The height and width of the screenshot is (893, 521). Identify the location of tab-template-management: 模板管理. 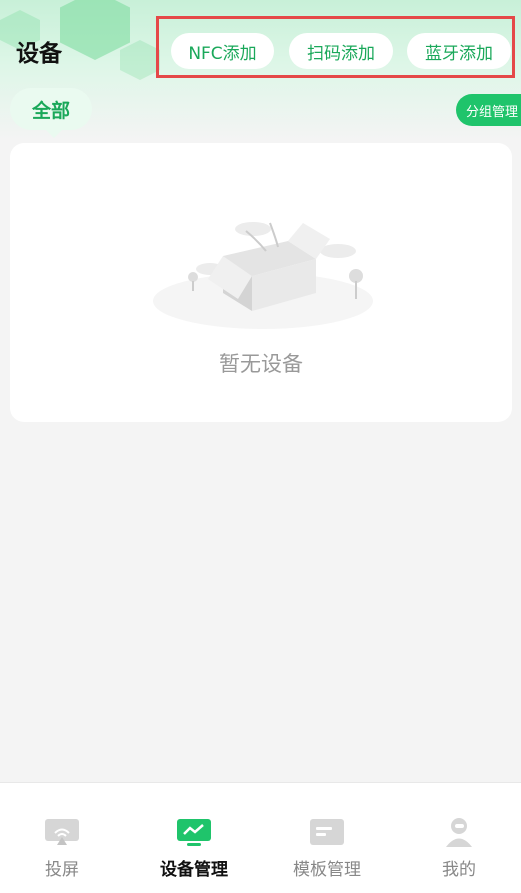
(327, 838).